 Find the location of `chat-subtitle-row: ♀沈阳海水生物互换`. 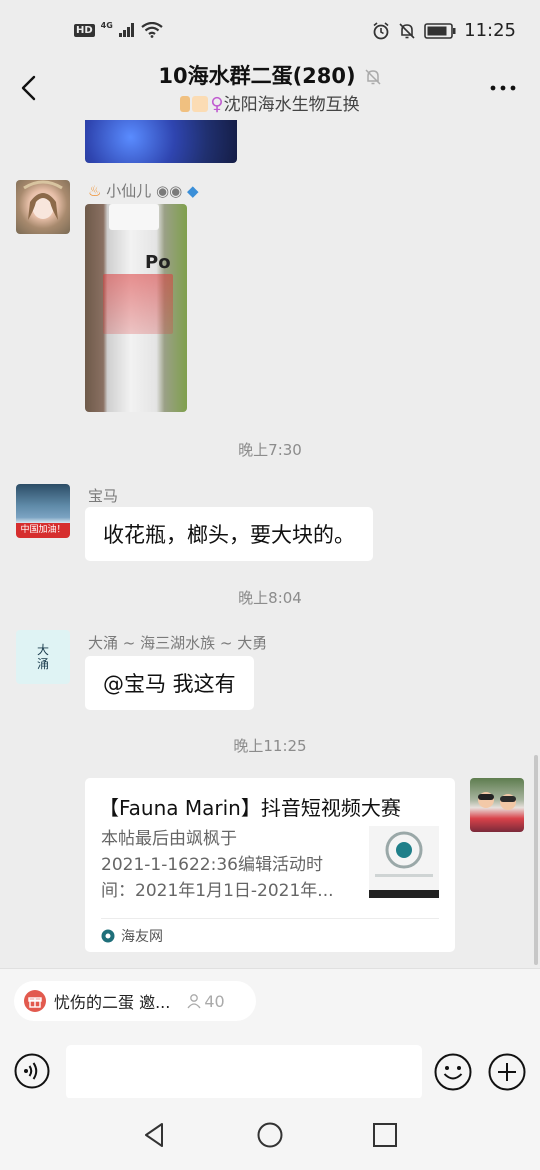

chat-subtitle-row: ♀沈阳海水生物互换 is located at coordinates (270, 102).